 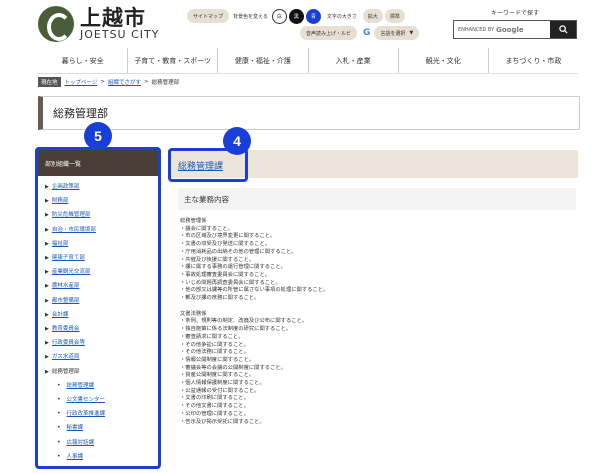 What do you see at coordinates (411, 33) in the screenshot?
I see `chevron-down-icon: ▼` at bounding box center [411, 33].